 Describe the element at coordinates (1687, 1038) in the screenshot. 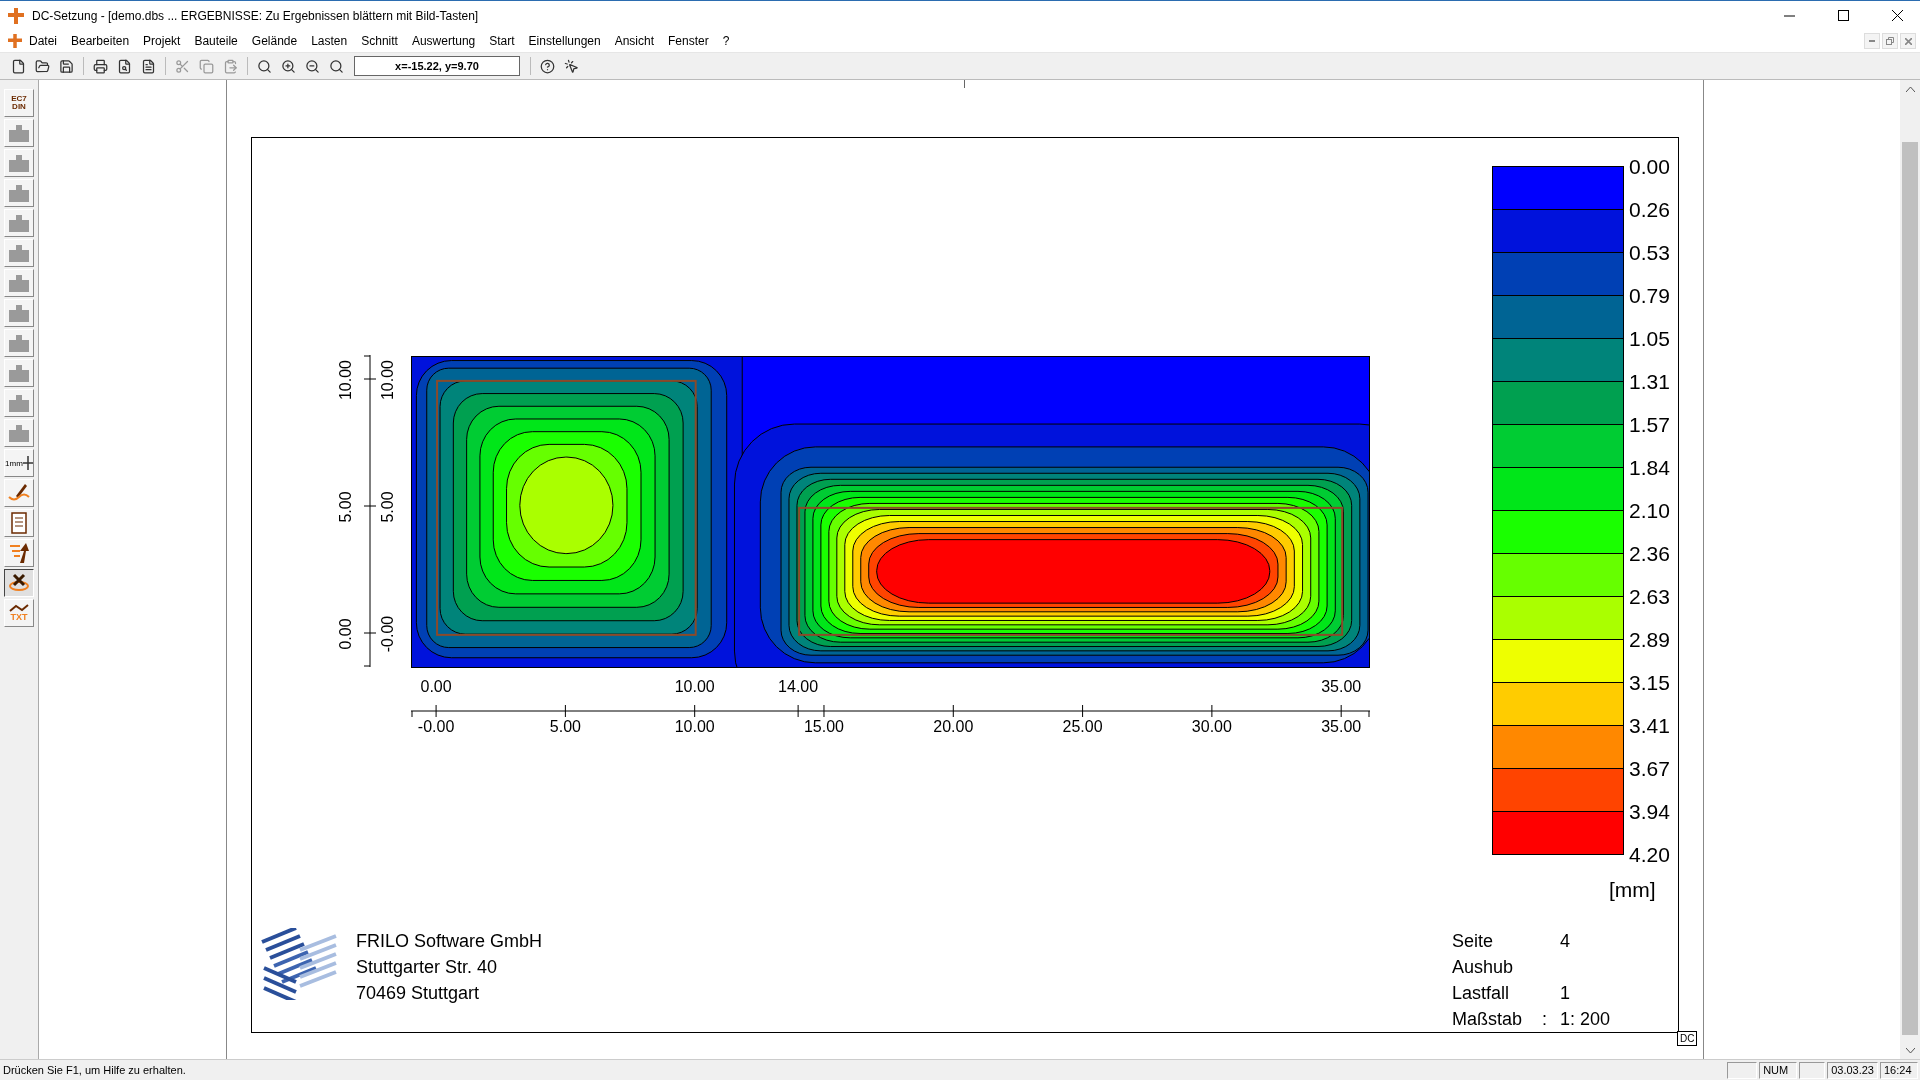

I see `page-tag: DC` at that location.